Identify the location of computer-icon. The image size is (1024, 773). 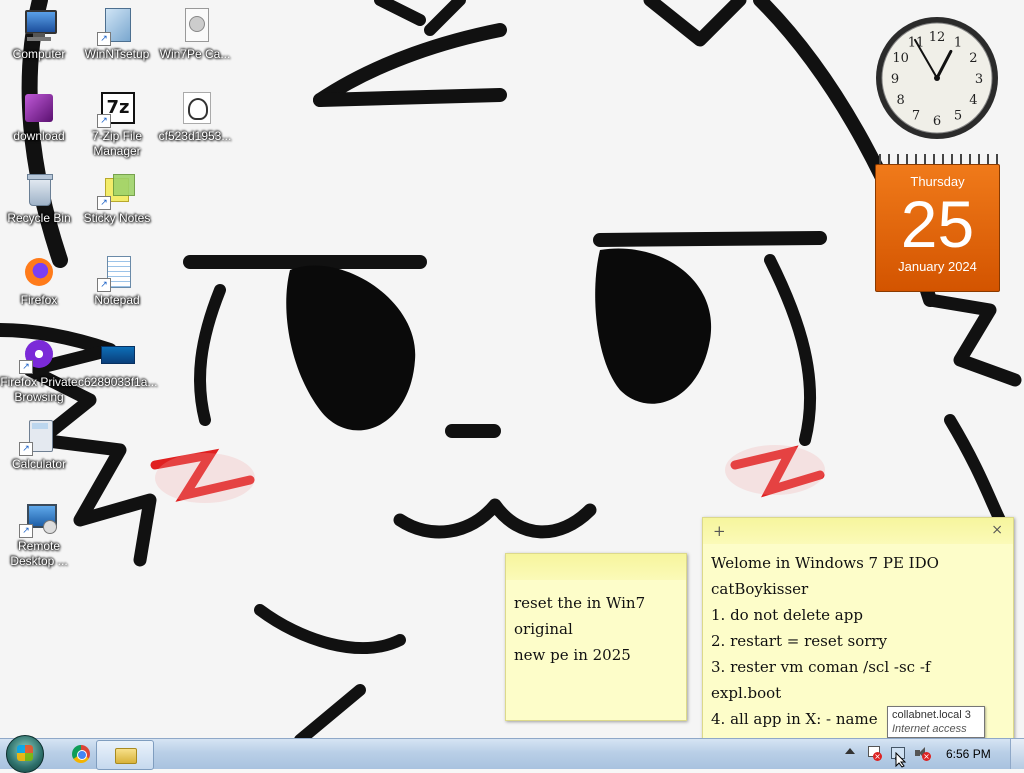
(39, 26).